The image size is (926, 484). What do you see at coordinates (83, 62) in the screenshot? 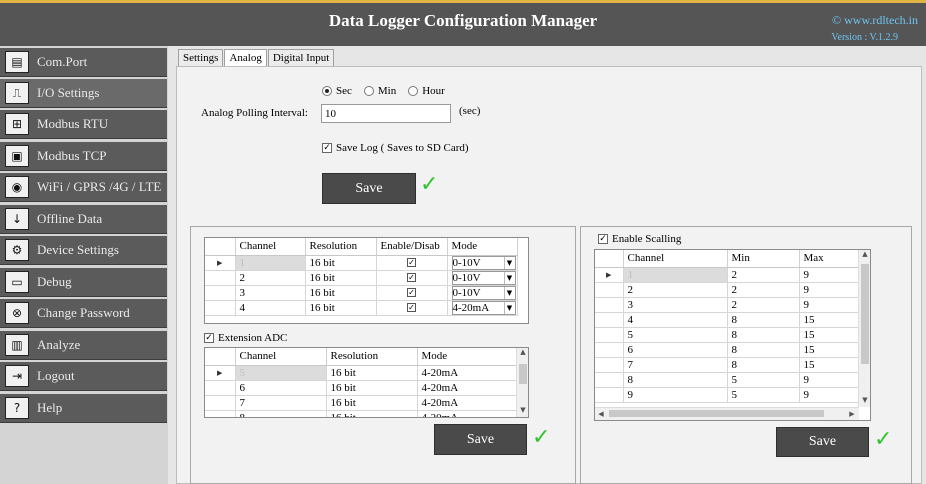
I see `sidebar-item-com-port: ▤ Com.Port` at bounding box center [83, 62].